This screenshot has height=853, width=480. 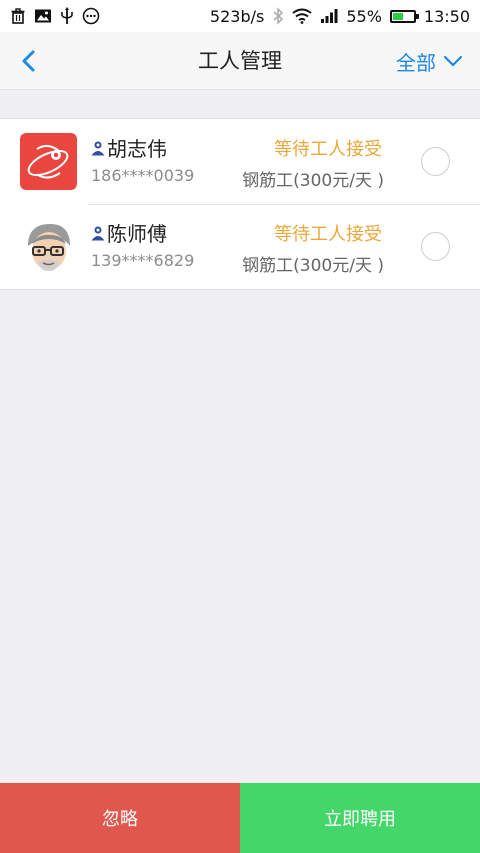 I want to click on worker-name: 陈师傅, so click(x=137, y=234).